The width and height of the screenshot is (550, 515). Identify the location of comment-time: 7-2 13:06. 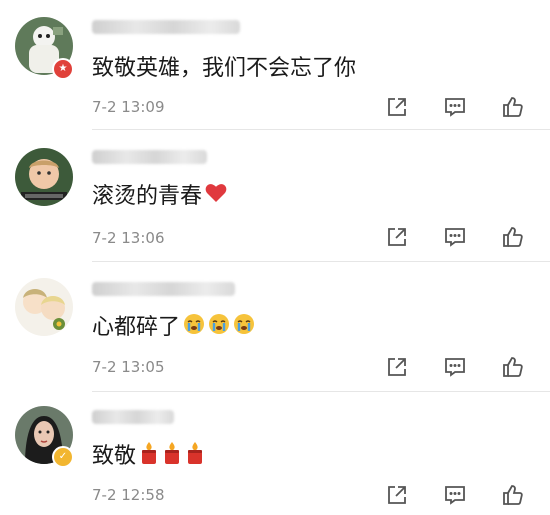
(128, 238).